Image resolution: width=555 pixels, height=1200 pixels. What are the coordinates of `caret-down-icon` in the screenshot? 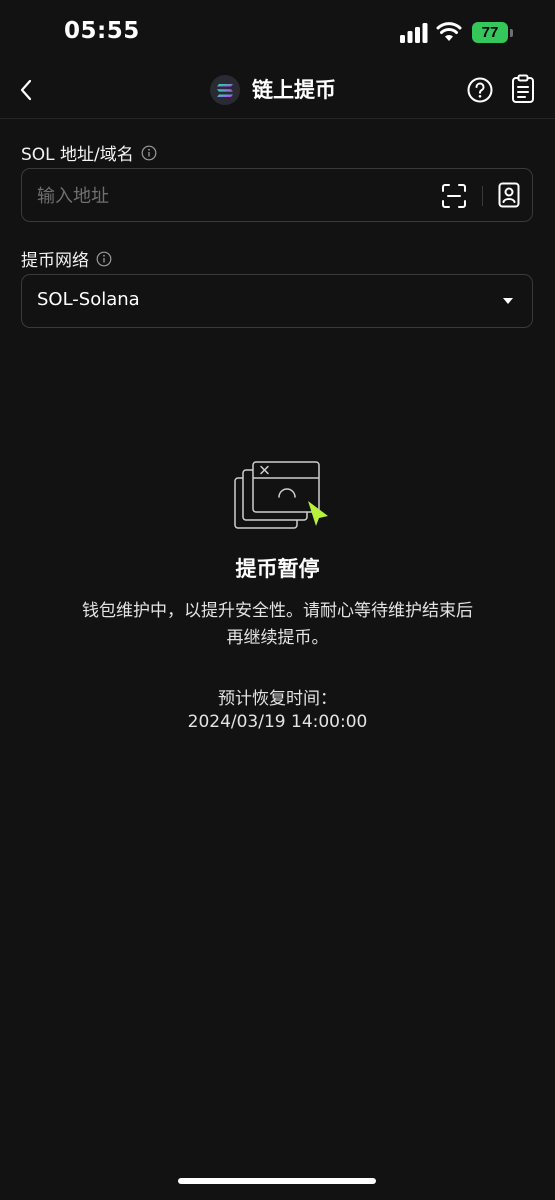 It's located at (508, 301).